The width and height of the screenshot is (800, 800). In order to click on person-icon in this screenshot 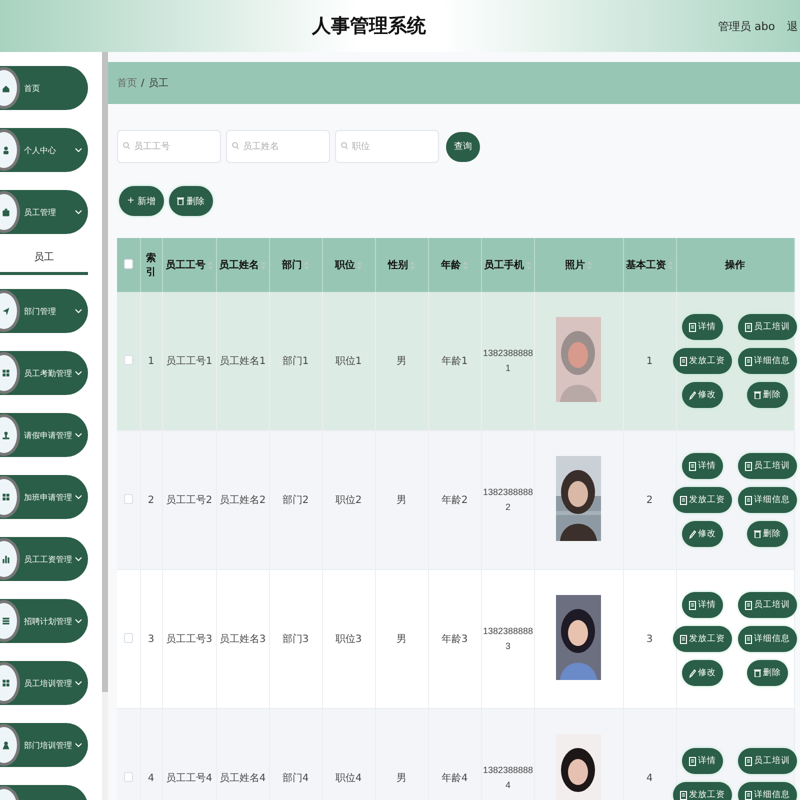, I will do `click(6, 150)`.